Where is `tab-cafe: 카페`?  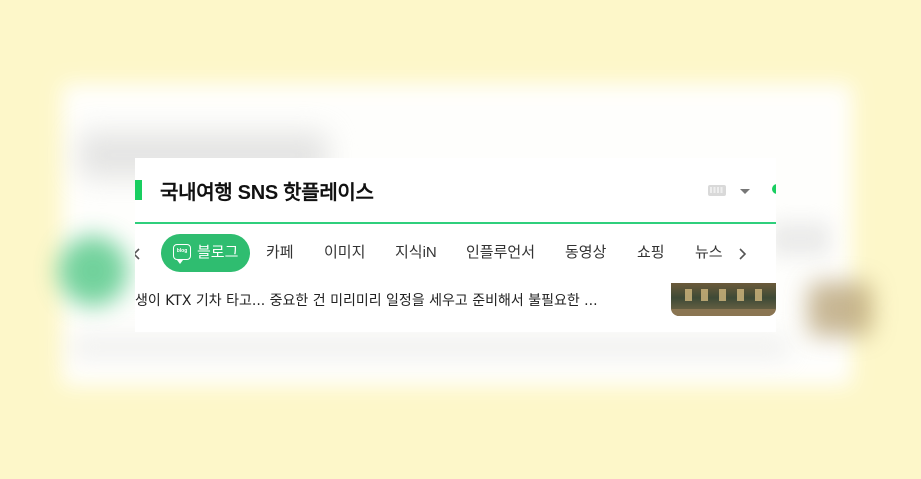
tab-cafe: 카페 is located at coordinates (280, 253).